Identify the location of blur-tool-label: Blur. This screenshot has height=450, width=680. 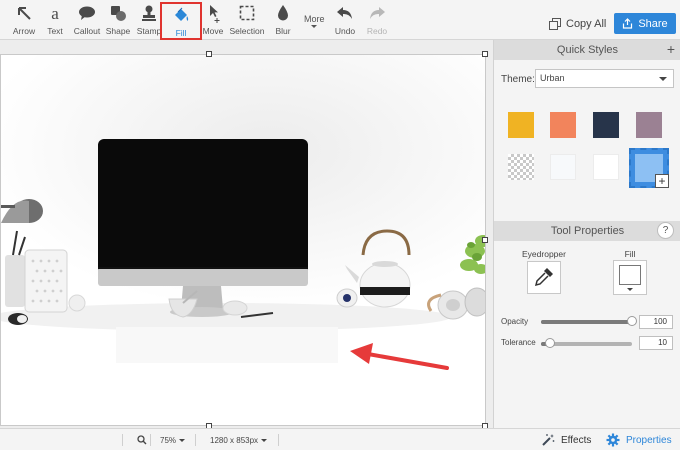
(283, 31).